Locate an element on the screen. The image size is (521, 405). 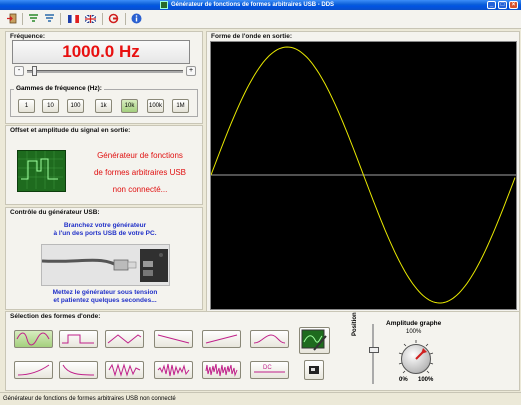
amplitude-title: Amplitude graphe is located at coordinates (414, 323).